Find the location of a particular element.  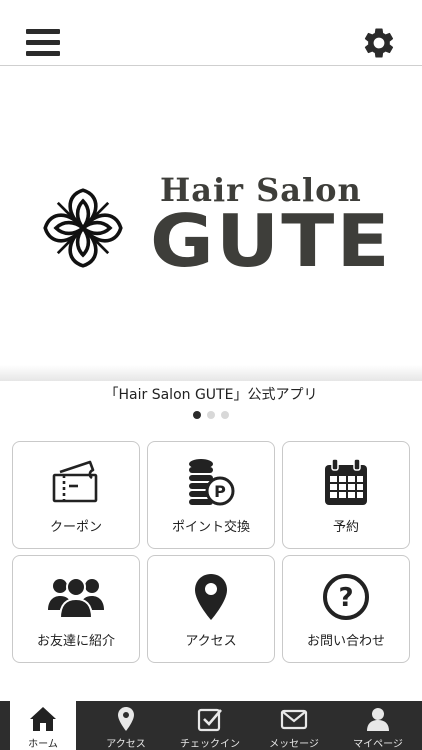

tab-message-label: メッセージ is located at coordinates (294, 744).